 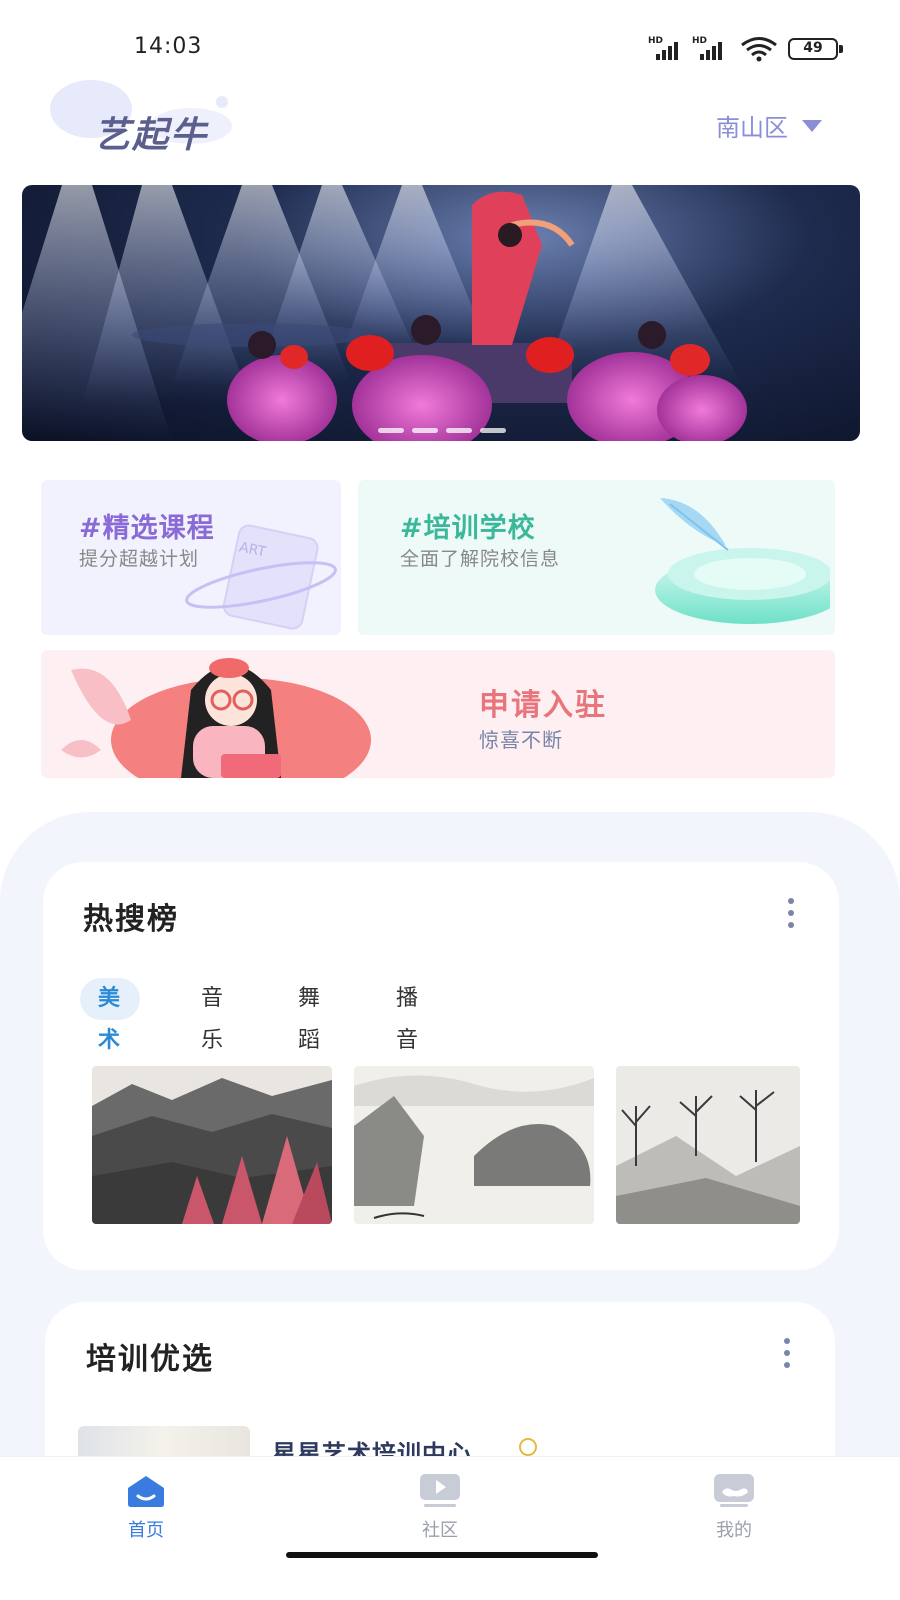 I want to click on dance-performance-image, so click(x=384, y=313).